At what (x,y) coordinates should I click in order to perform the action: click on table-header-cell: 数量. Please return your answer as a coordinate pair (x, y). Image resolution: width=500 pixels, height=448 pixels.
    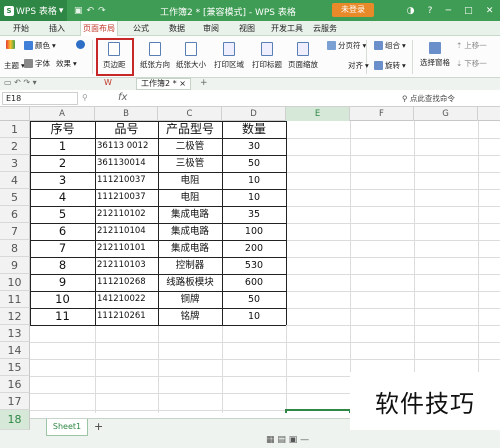
    Looking at the image, I should click on (254, 129).